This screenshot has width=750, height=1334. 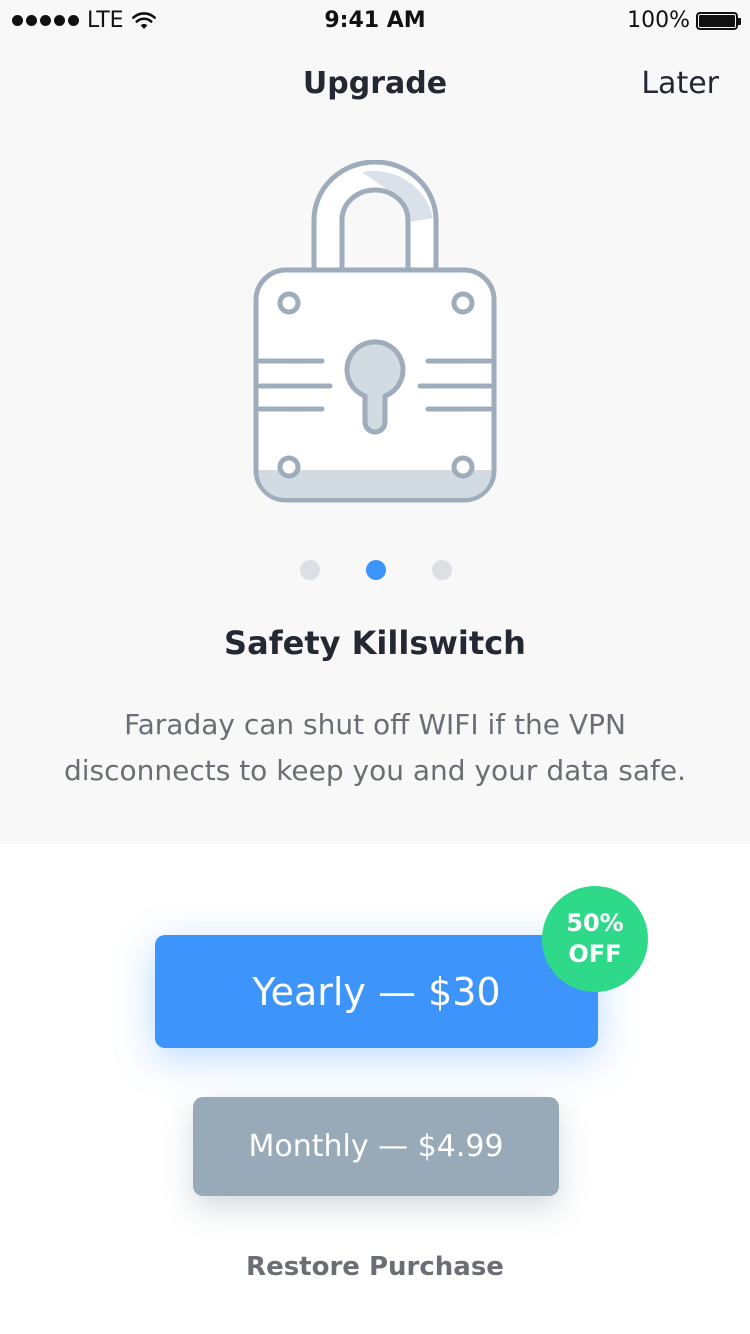 What do you see at coordinates (718, 20) in the screenshot?
I see `battery-icon` at bounding box center [718, 20].